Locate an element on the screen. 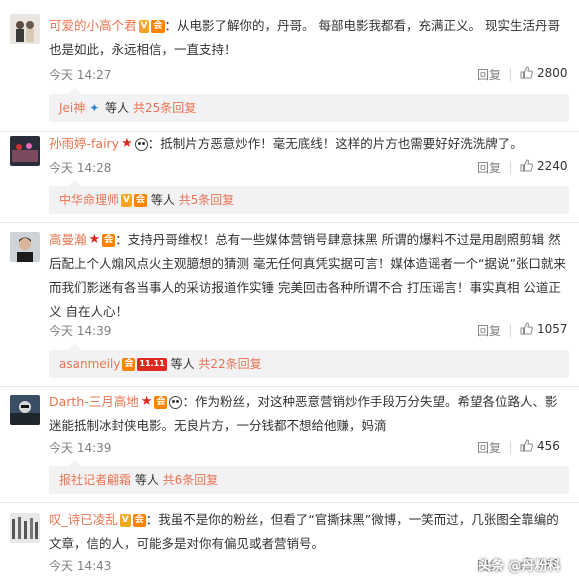 Image resolution: width=579 pixels, height=581 pixels. comment-meta: 今天 14:39 回复 1057 is located at coordinates (309, 332).